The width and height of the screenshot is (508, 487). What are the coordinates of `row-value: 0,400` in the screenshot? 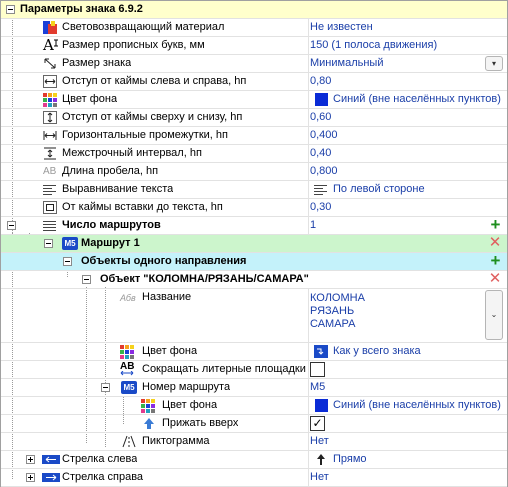 It's located at (324, 135).